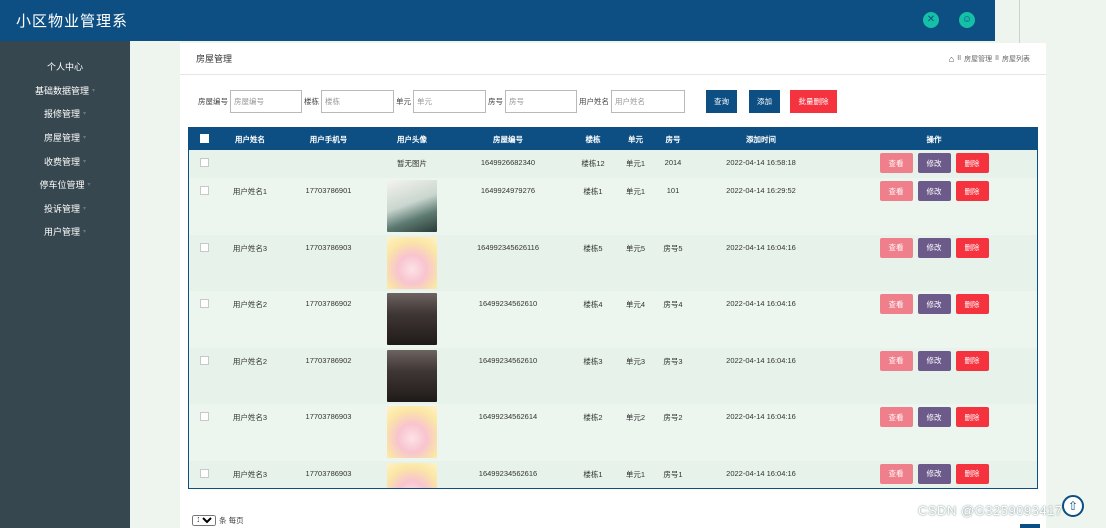 The height and width of the screenshot is (528, 1106). I want to click on sidebar-item-parking: 停车位管理 ▾, so click(65, 185).